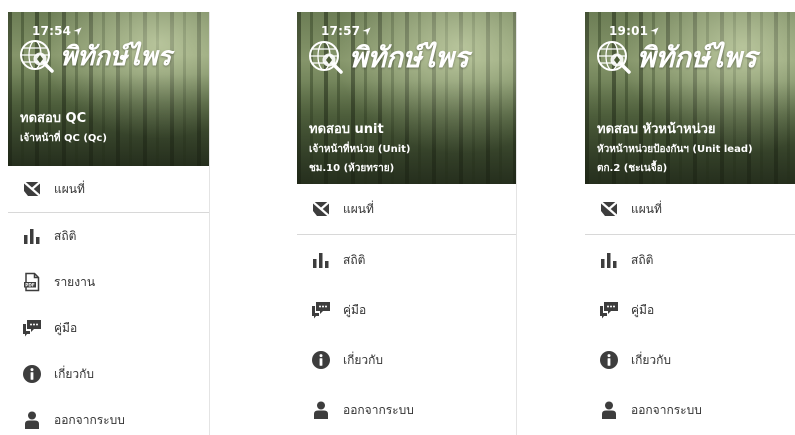  I want to click on user-unit: ตก.2 (ชะเนจื้อ), so click(632, 168).